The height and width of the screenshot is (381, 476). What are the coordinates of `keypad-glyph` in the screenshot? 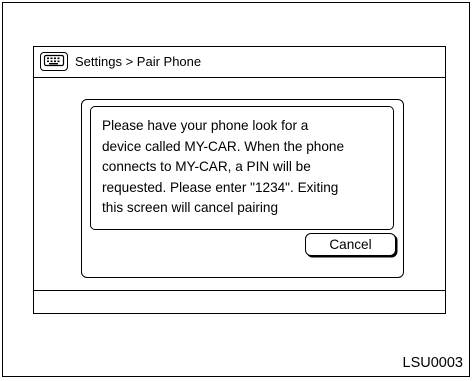 It's located at (54, 60).